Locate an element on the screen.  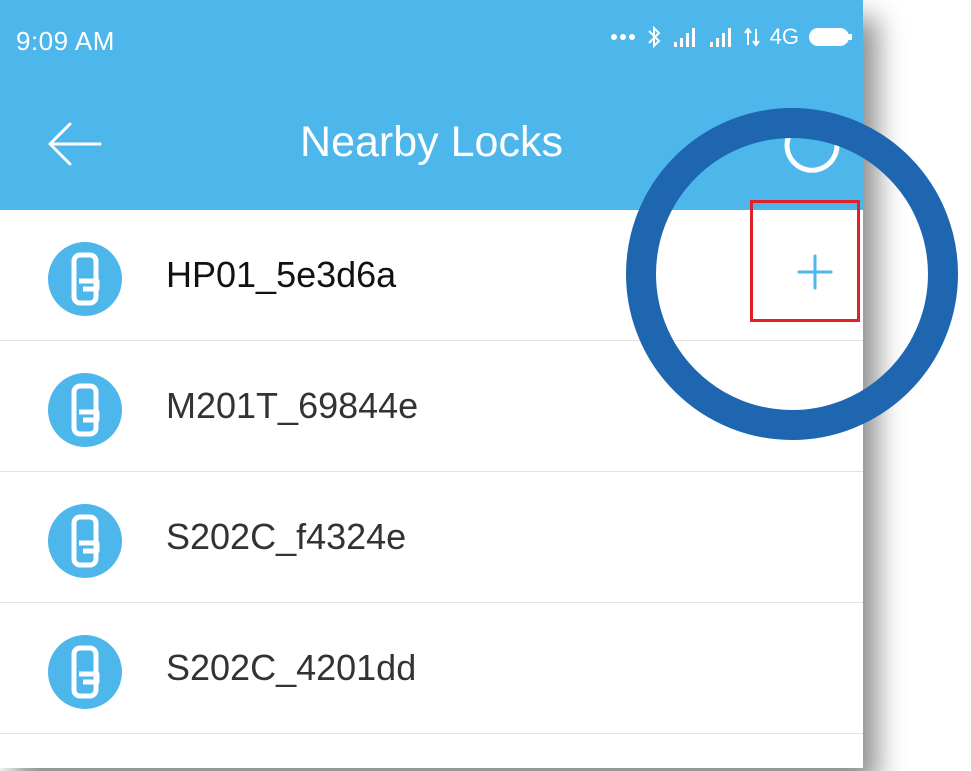
bluetooth-icon is located at coordinates (654, 37).